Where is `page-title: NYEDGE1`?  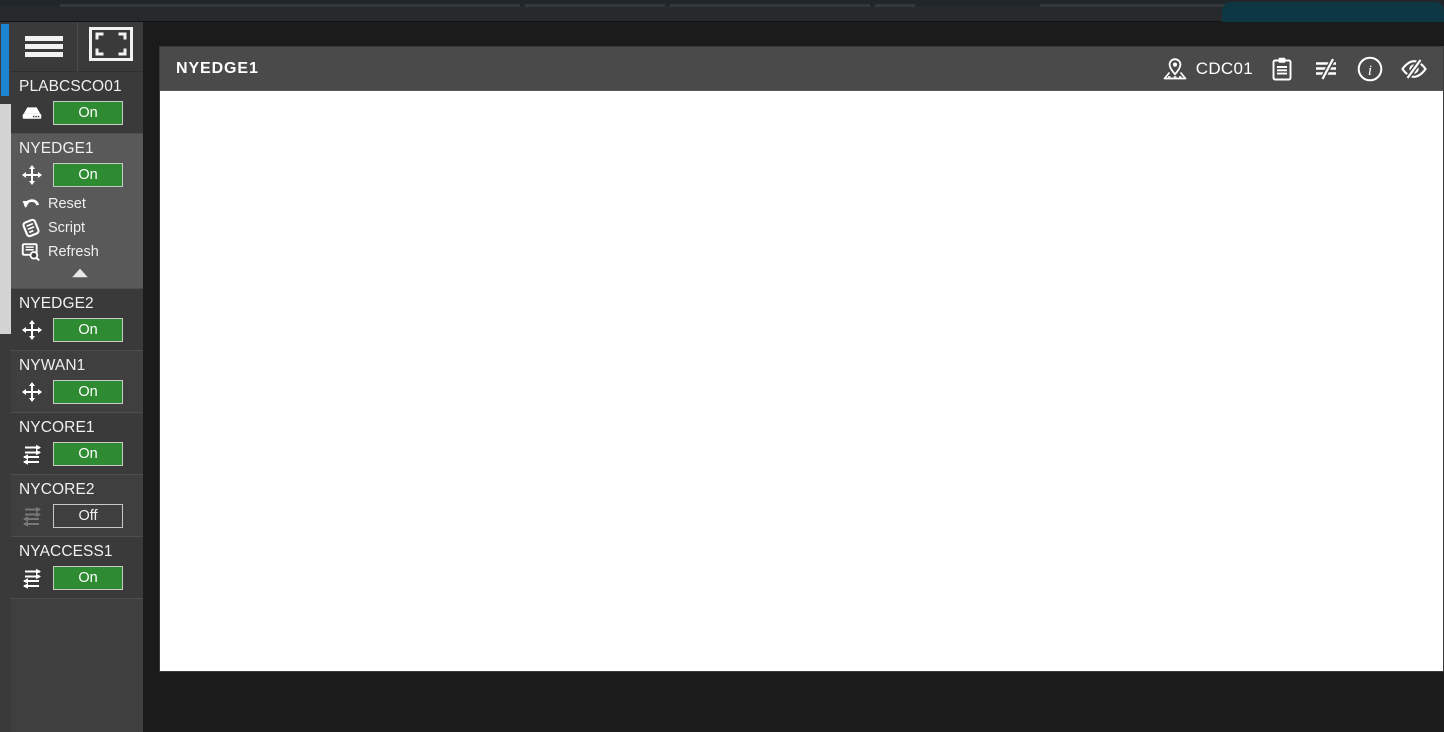
page-title: NYEDGE1 is located at coordinates (217, 68).